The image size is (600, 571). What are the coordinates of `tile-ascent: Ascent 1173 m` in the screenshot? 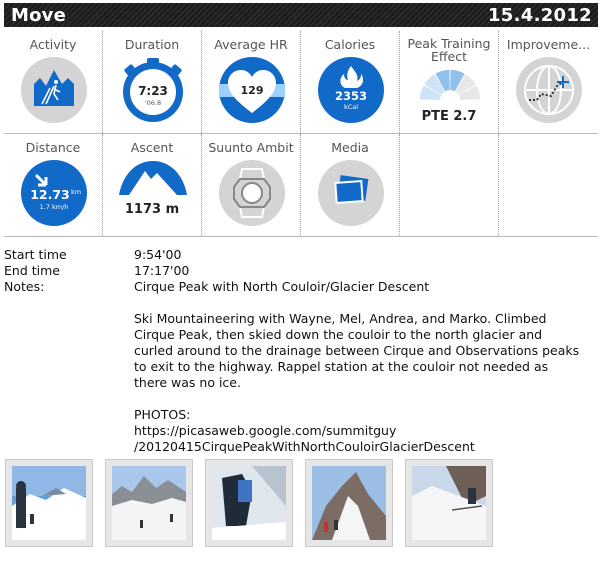 It's located at (152, 185).